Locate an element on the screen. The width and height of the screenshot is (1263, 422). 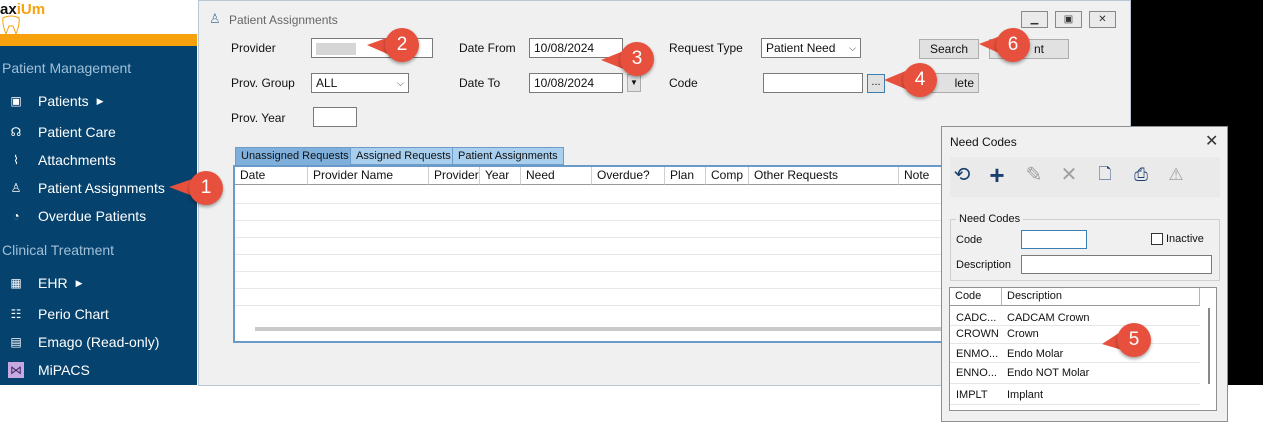
list-item-description: Endo NOT Molar is located at coordinates (1048, 373).